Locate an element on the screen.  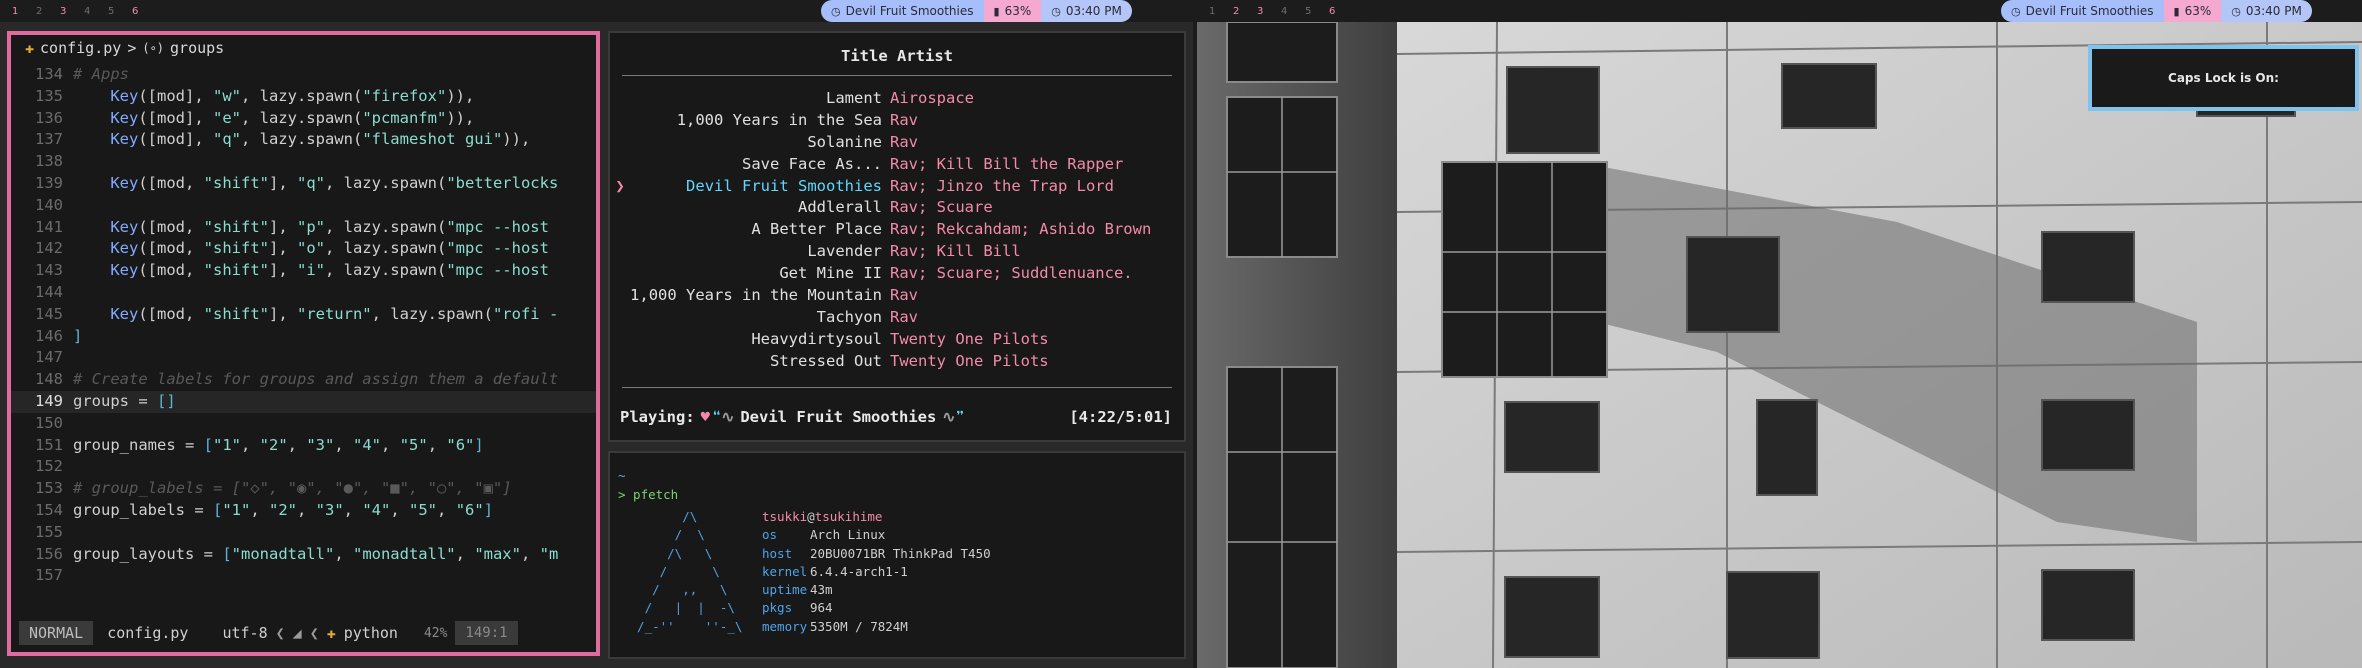
track-artist: Rav; Scuare is located at coordinates (941, 207).